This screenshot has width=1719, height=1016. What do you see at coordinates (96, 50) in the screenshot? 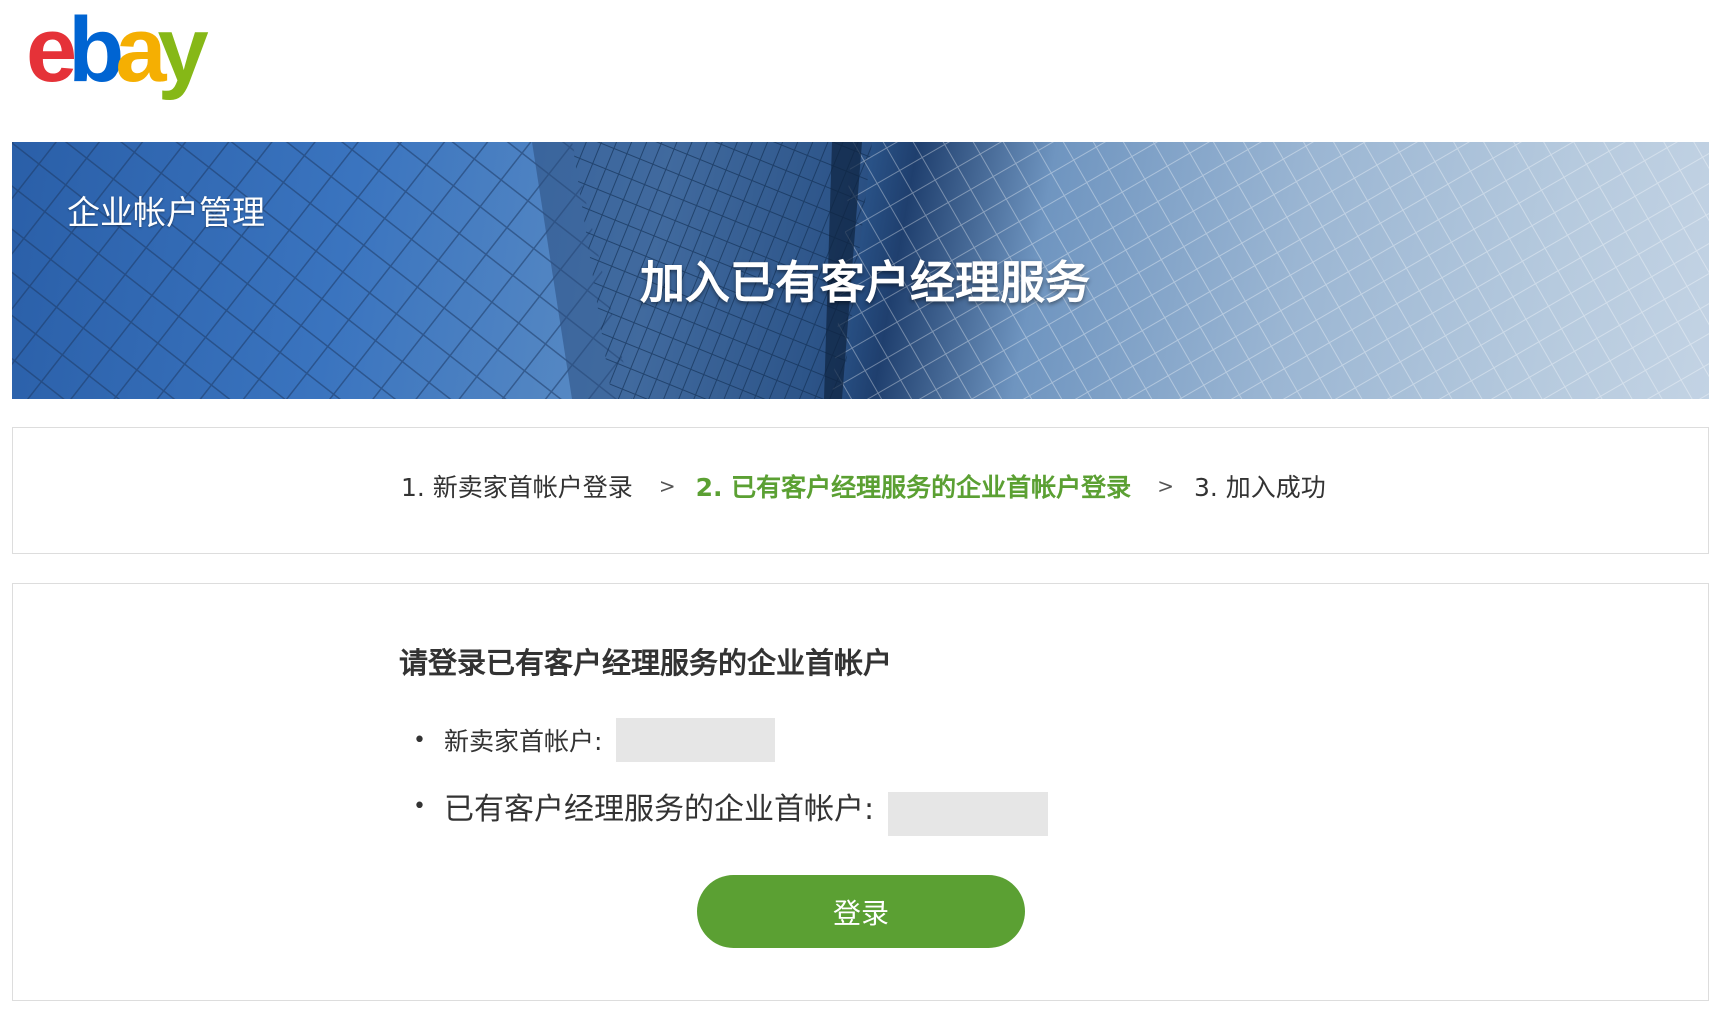
I see `logo-letter-b: b` at bounding box center [96, 50].